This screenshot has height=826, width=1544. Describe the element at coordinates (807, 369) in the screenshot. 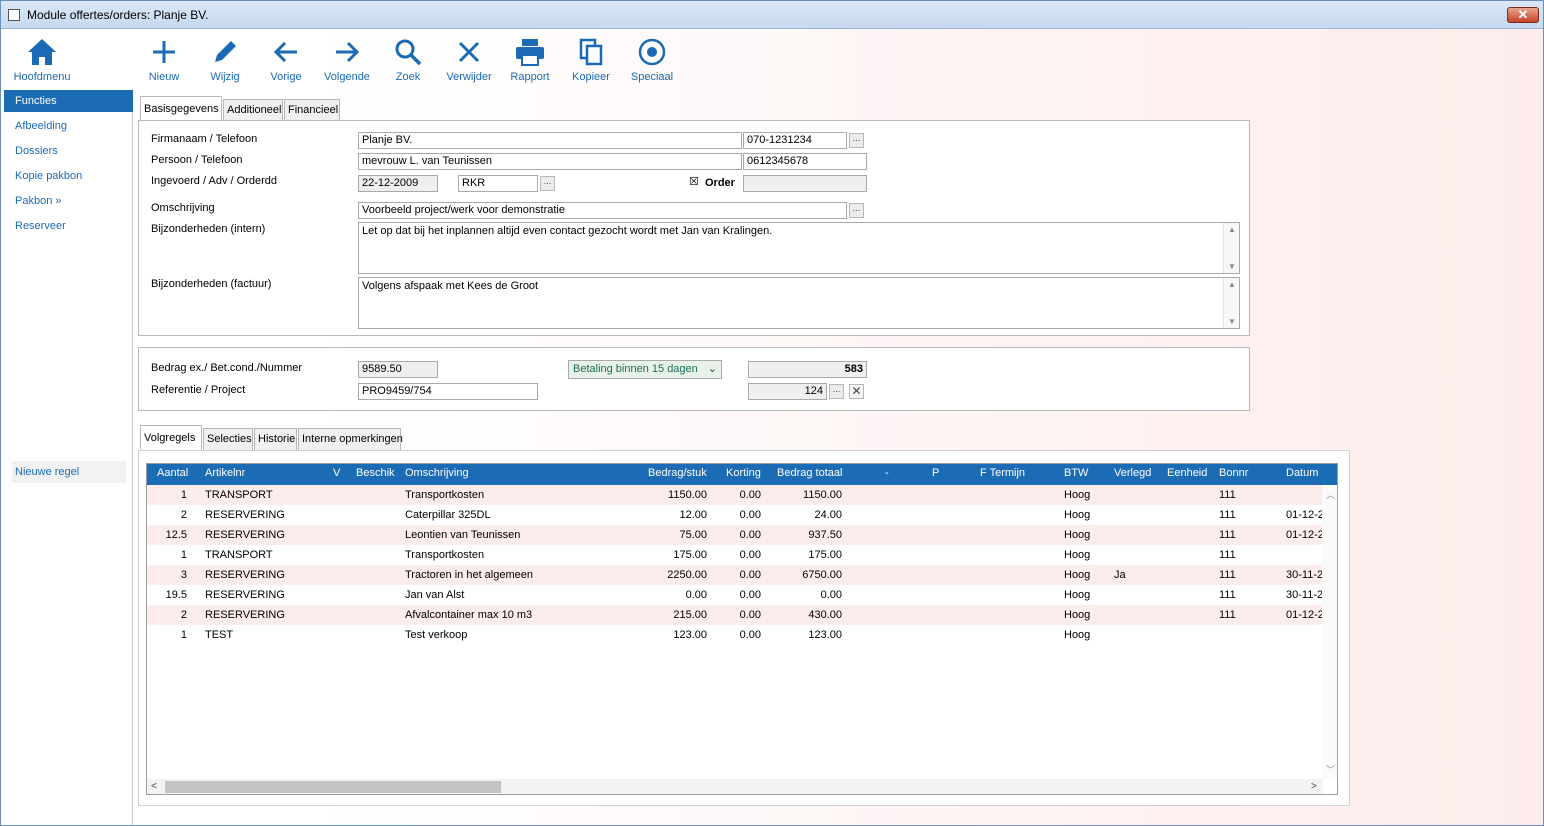

I see `number-field: 583` at that location.